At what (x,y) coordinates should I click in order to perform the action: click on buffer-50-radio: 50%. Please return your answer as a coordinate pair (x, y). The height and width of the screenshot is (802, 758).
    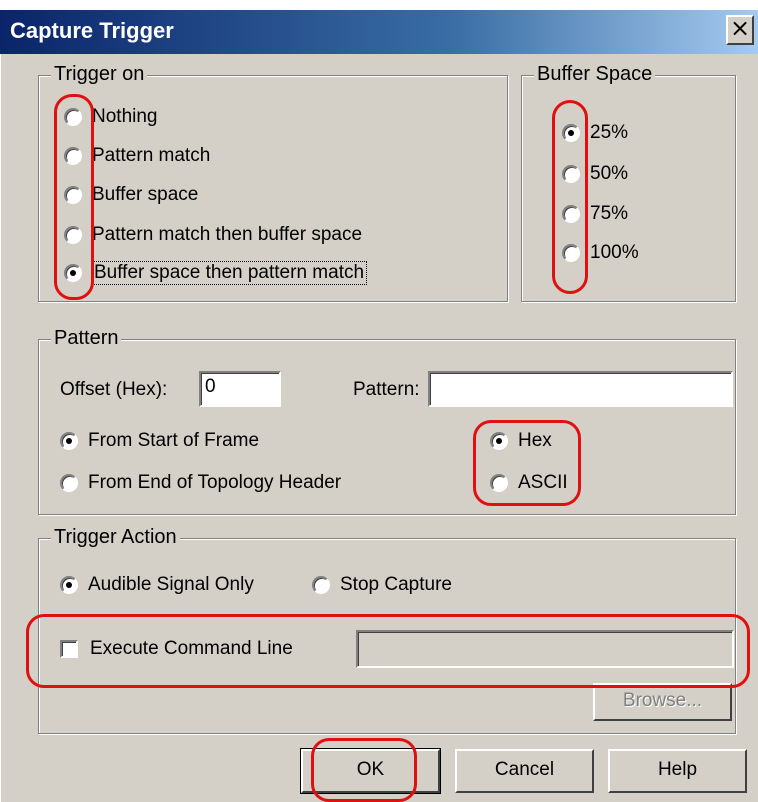
    Looking at the image, I should click on (595, 174).